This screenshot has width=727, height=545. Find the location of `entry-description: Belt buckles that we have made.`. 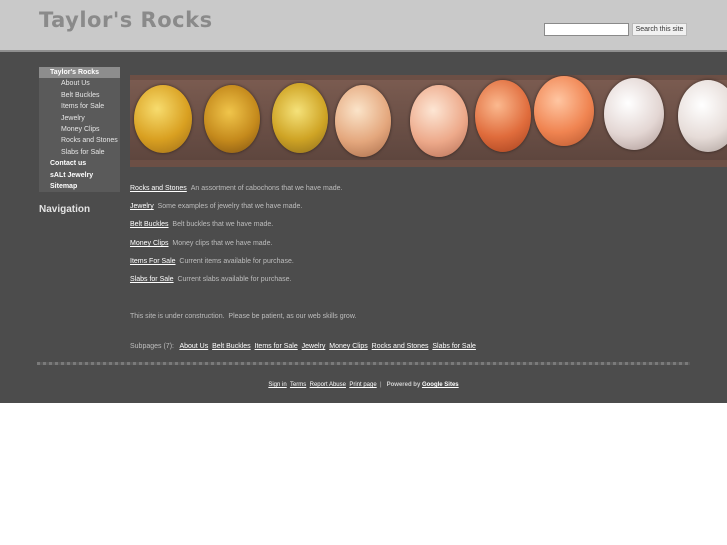

entry-description: Belt buckles that we have made. is located at coordinates (223, 224).